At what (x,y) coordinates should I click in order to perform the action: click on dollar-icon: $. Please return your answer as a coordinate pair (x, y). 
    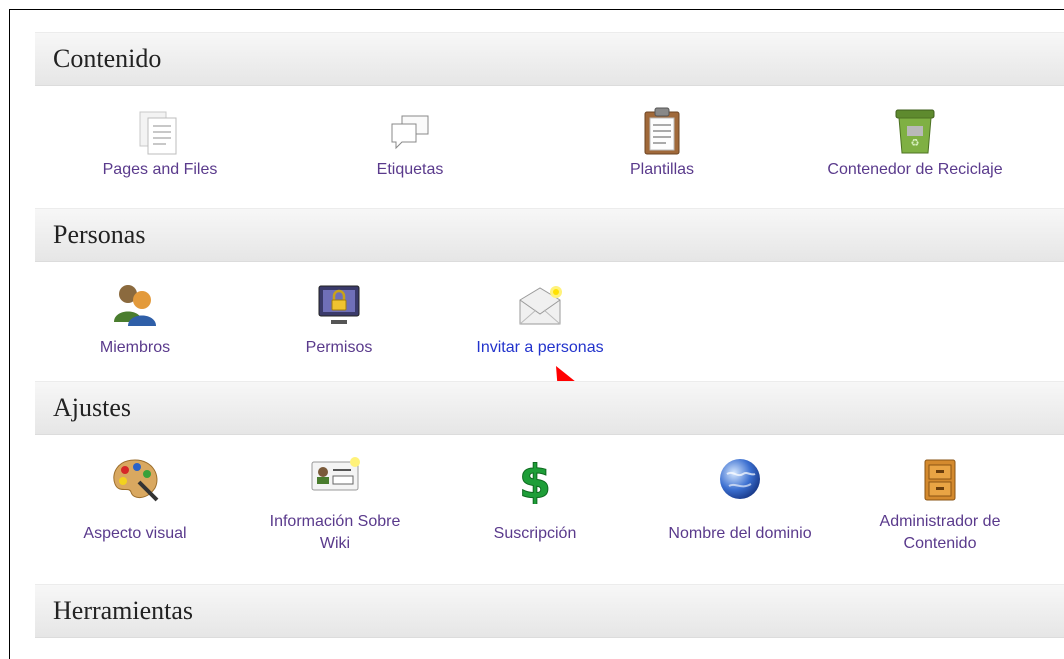
    Looking at the image, I should click on (534, 480).